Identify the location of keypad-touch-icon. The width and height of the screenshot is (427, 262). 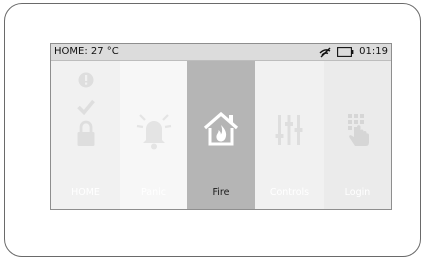
(358, 131).